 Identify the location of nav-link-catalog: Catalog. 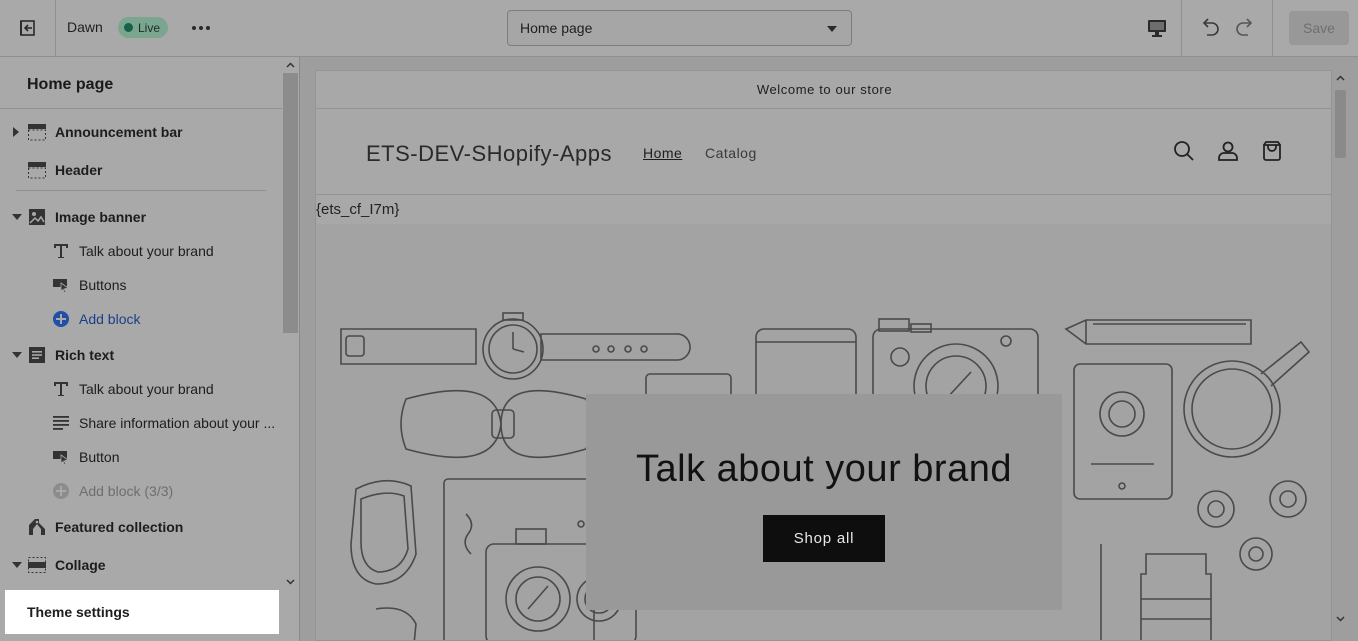
(731, 153).